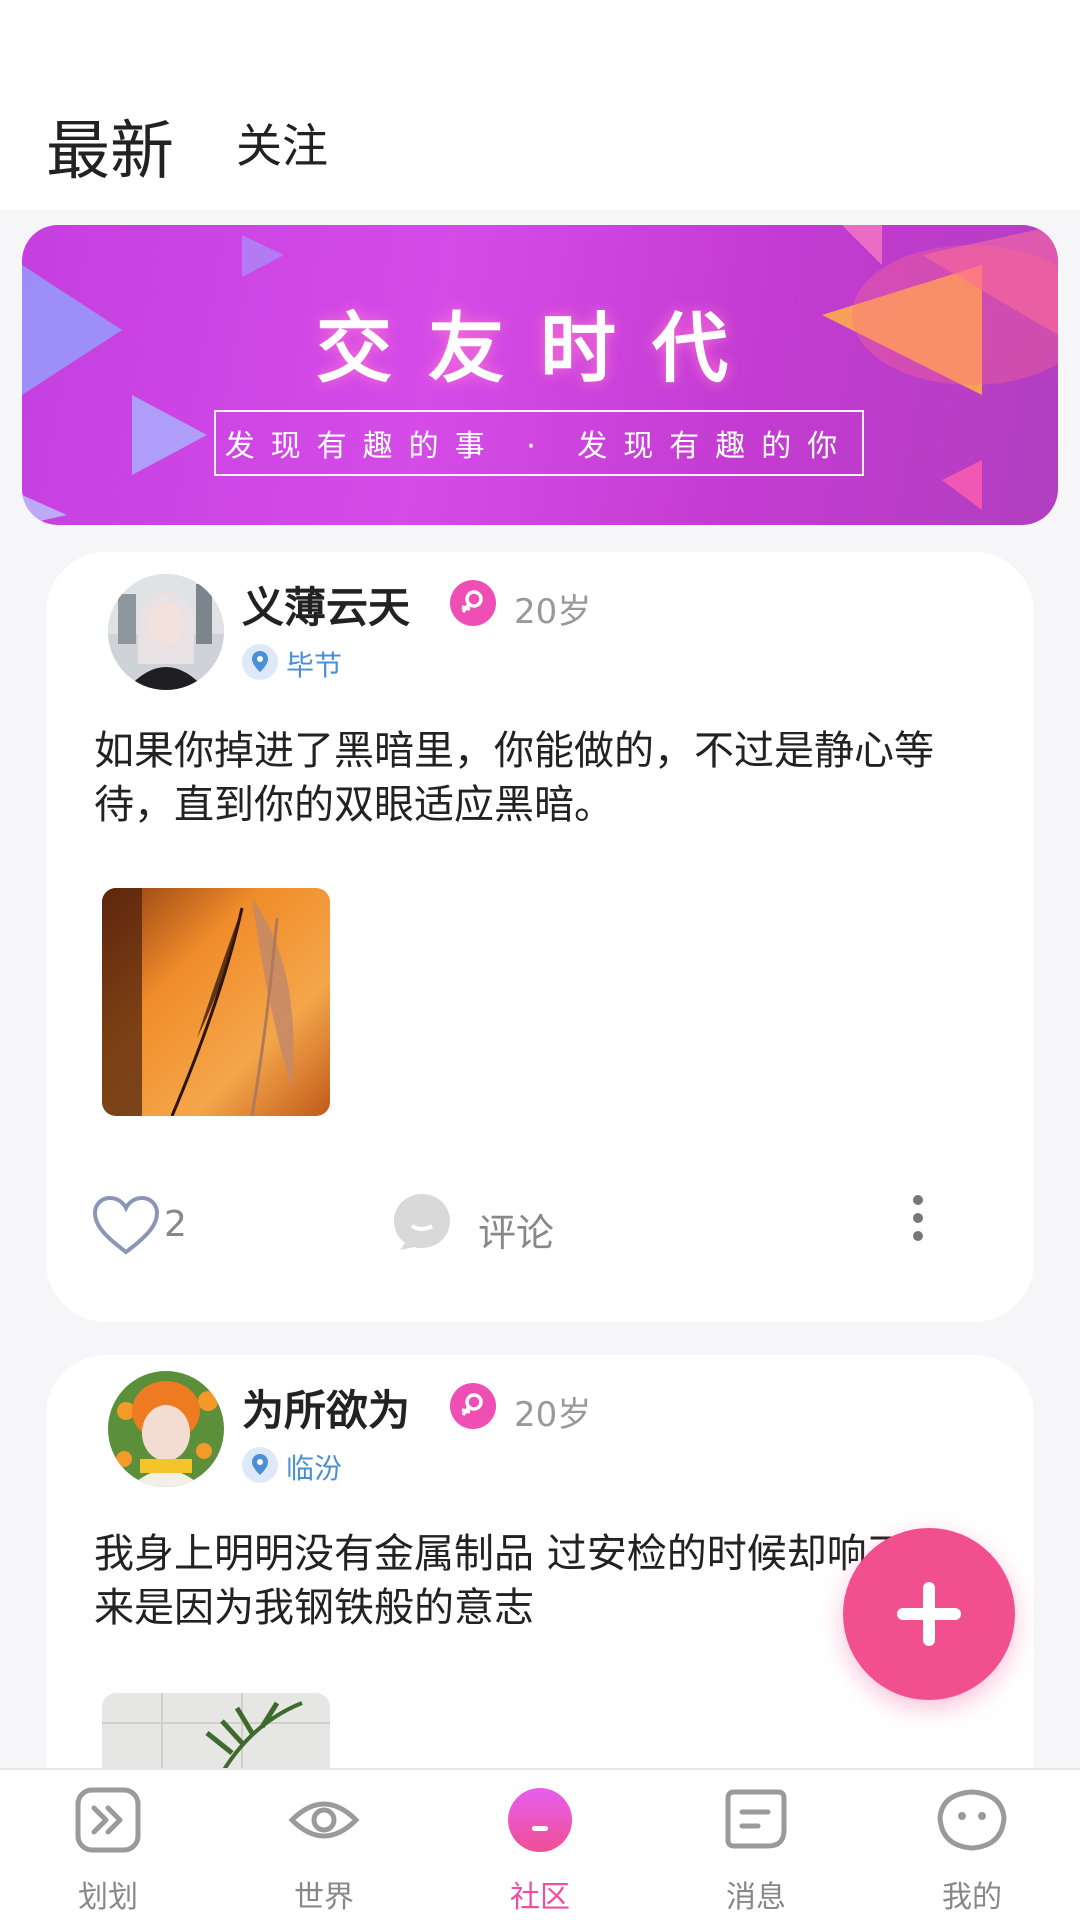  Describe the element at coordinates (282, 143) in the screenshot. I see `tab-following: 关注` at that location.